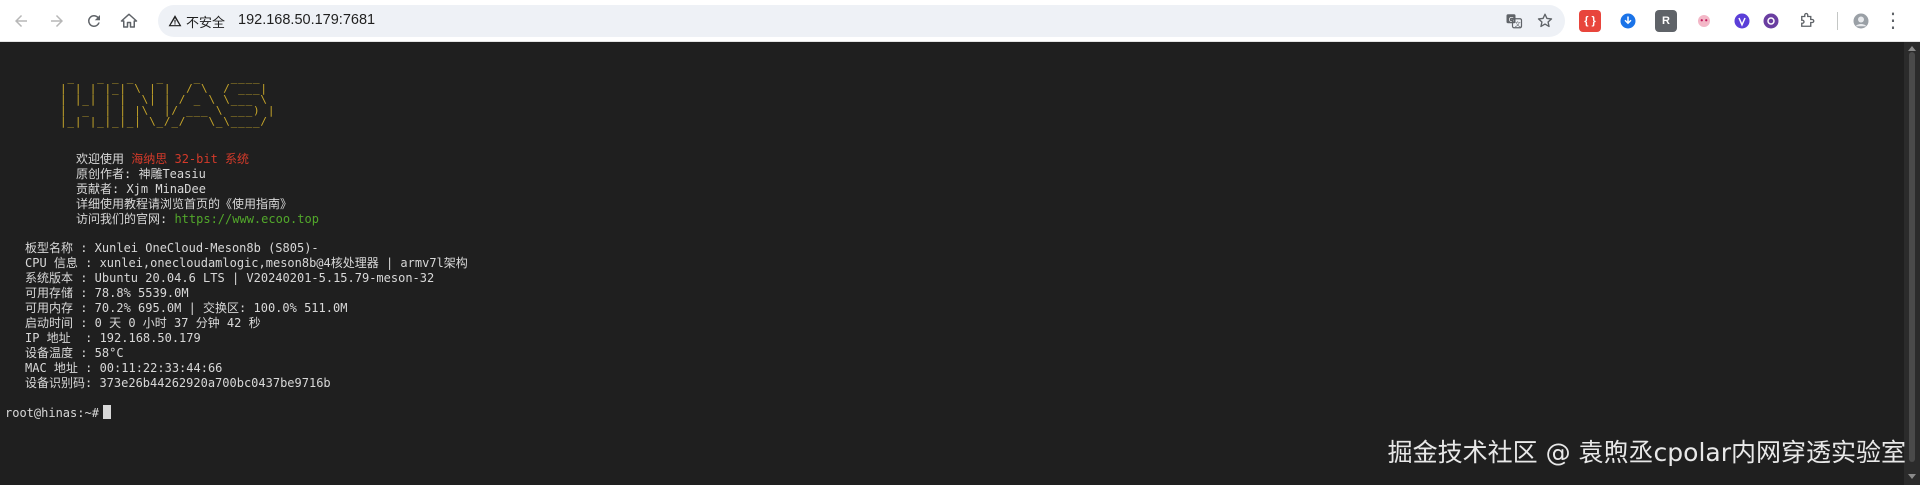  I want to click on info-mac-address: MAC 地址 : 00:11:22:33:44:66, so click(124, 368).